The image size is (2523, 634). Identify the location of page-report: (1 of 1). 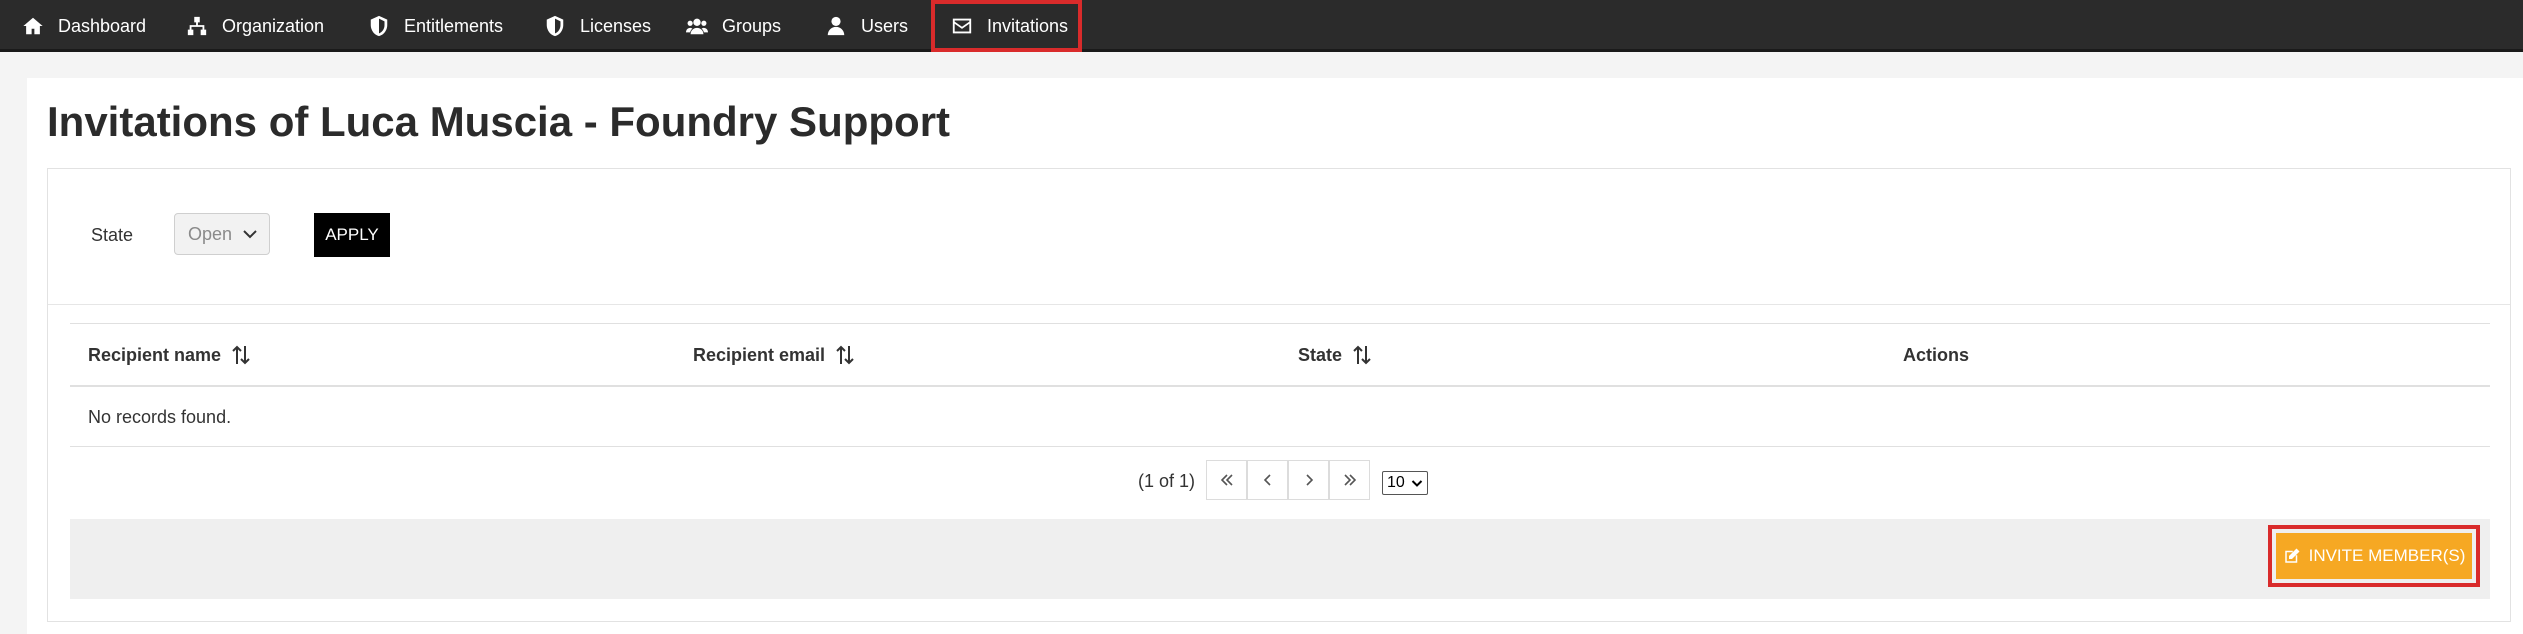
(1167, 481).